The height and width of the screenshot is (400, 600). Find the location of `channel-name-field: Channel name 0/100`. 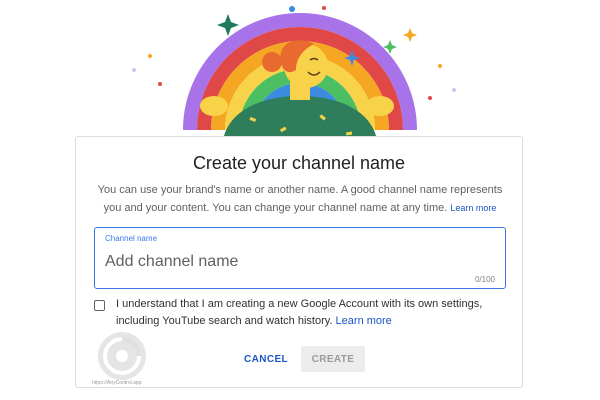

channel-name-field: Channel name 0/100 is located at coordinates (300, 258).